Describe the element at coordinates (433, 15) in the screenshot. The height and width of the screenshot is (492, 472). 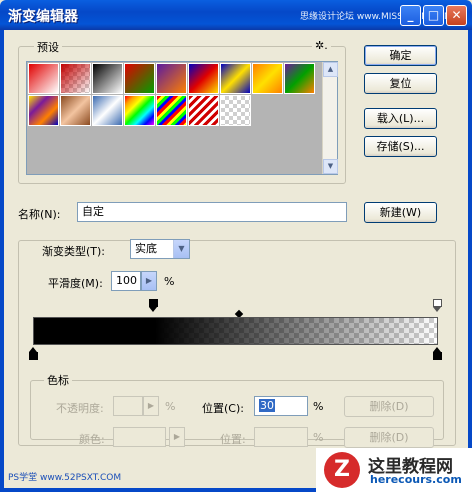
I see `maximize-button: □` at that location.